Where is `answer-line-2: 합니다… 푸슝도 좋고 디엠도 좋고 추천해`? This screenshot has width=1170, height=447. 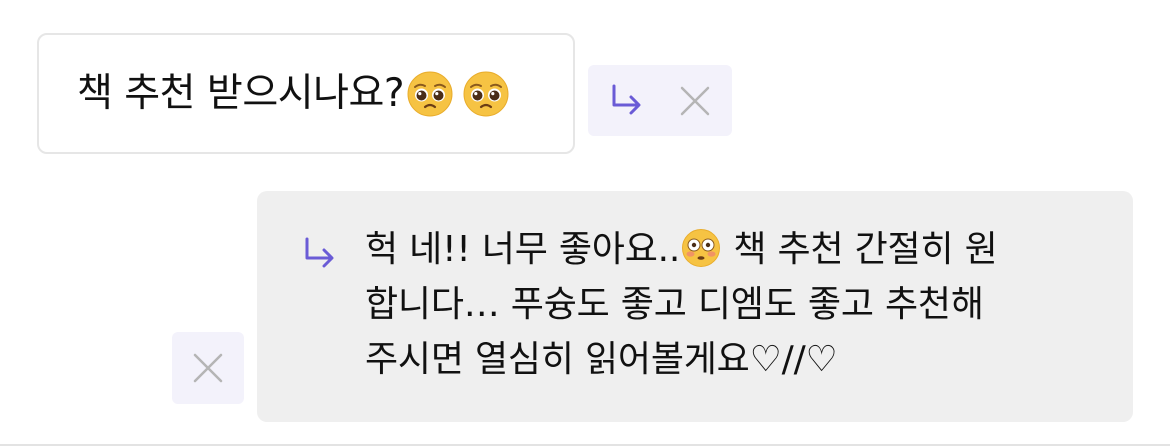
answer-line-2: 합니다… 푸슝도 좋고 디엠도 좋고 추천해 is located at coordinates (674, 304).